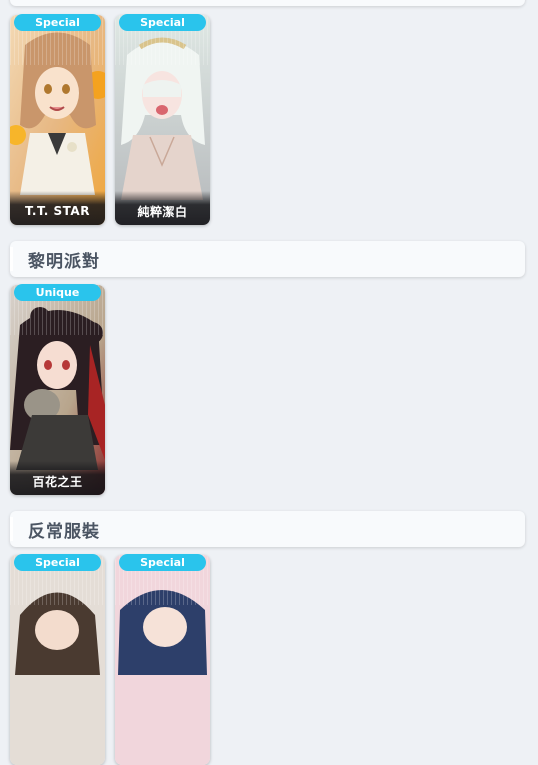  Describe the element at coordinates (267, 3) in the screenshot. I see `previous-section-header` at that location.